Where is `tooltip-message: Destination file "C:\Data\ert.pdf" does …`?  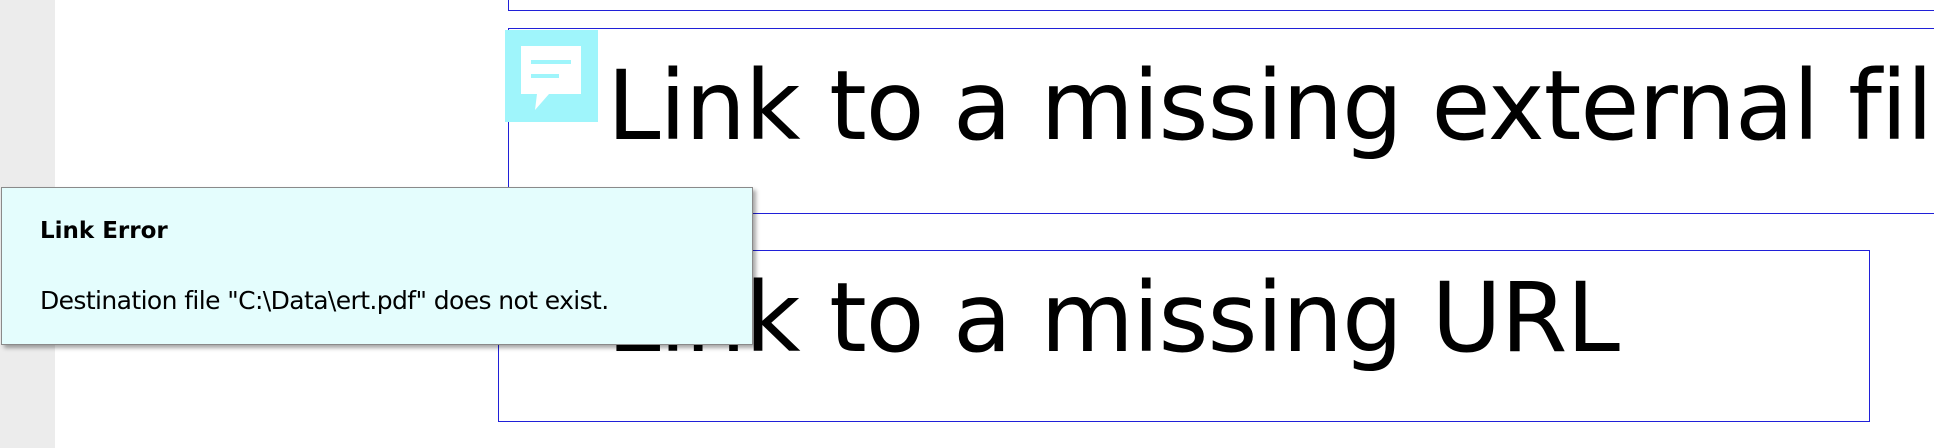 tooltip-message: Destination file "C:\Data\ert.pdf" does … is located at coordinates (324, 300).